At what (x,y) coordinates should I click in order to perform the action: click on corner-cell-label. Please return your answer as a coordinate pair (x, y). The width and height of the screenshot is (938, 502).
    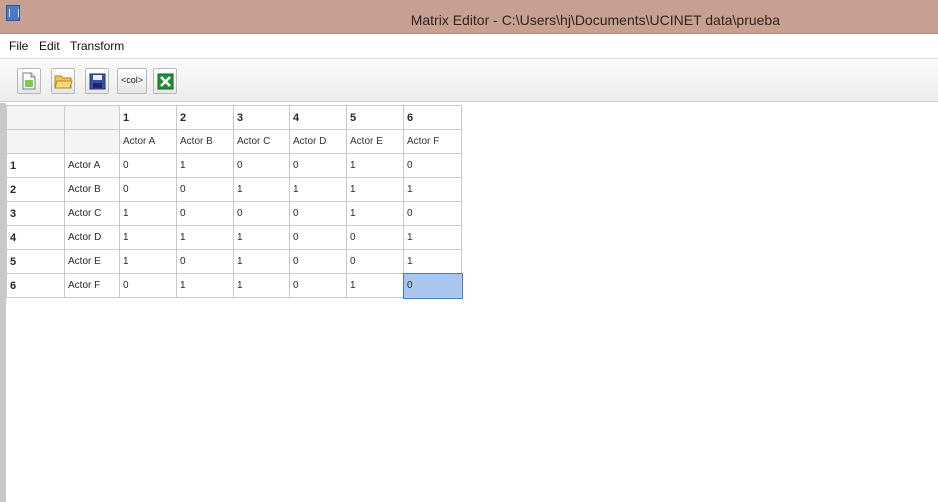
    Looking at the image, I should click on (92, 117).